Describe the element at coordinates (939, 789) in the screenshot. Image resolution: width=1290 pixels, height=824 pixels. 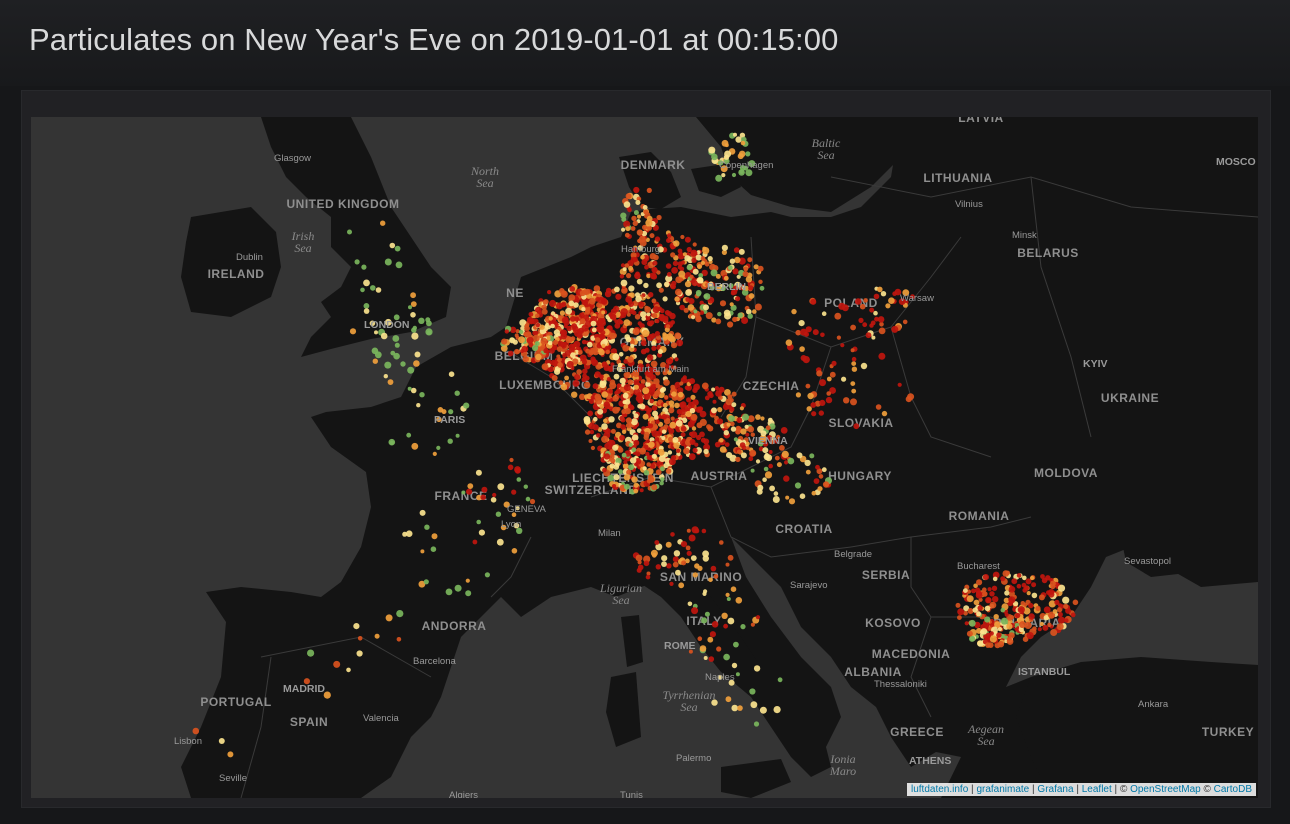
I see `luftdaten-link: luftdaten.info` at that location.